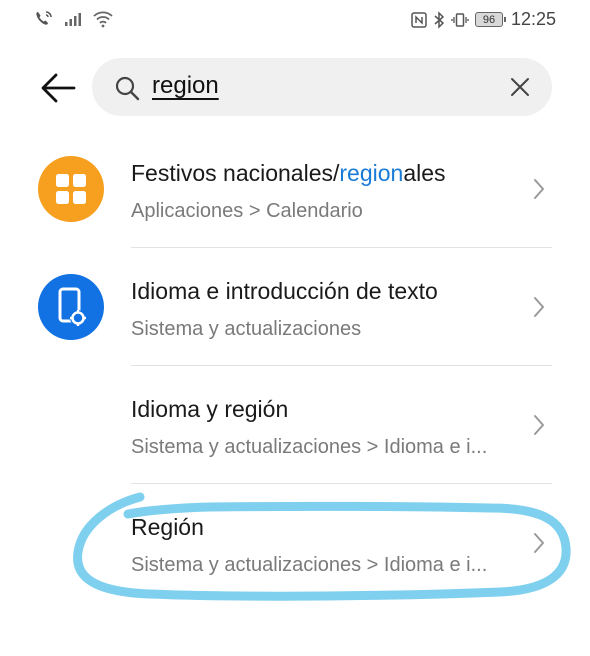 The width and height of the screenshot is (590, 656). I want to click on result-path: Sistema y actualizaciones, so click(246, 329).